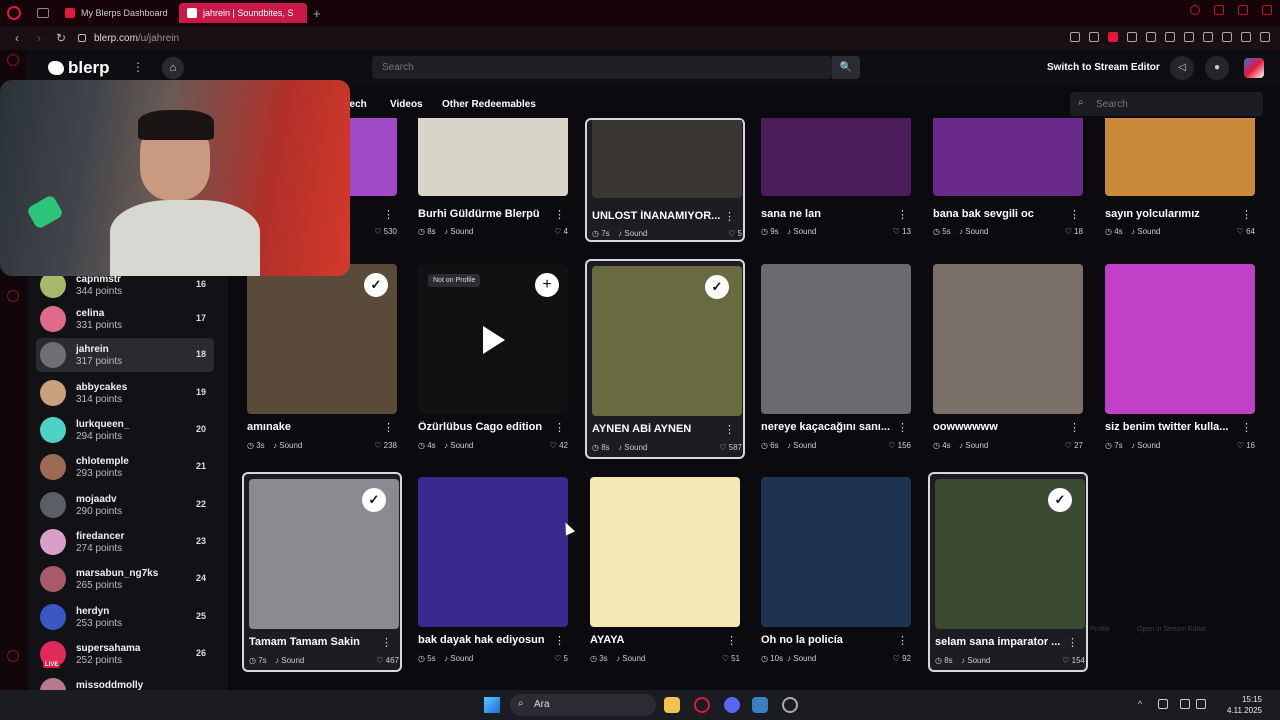  What do you see at coordinates (243, 13) in the screenshot?
I see `tab-jahrein: jahrein | Soundbites, S` at bounding box center [243, 13].